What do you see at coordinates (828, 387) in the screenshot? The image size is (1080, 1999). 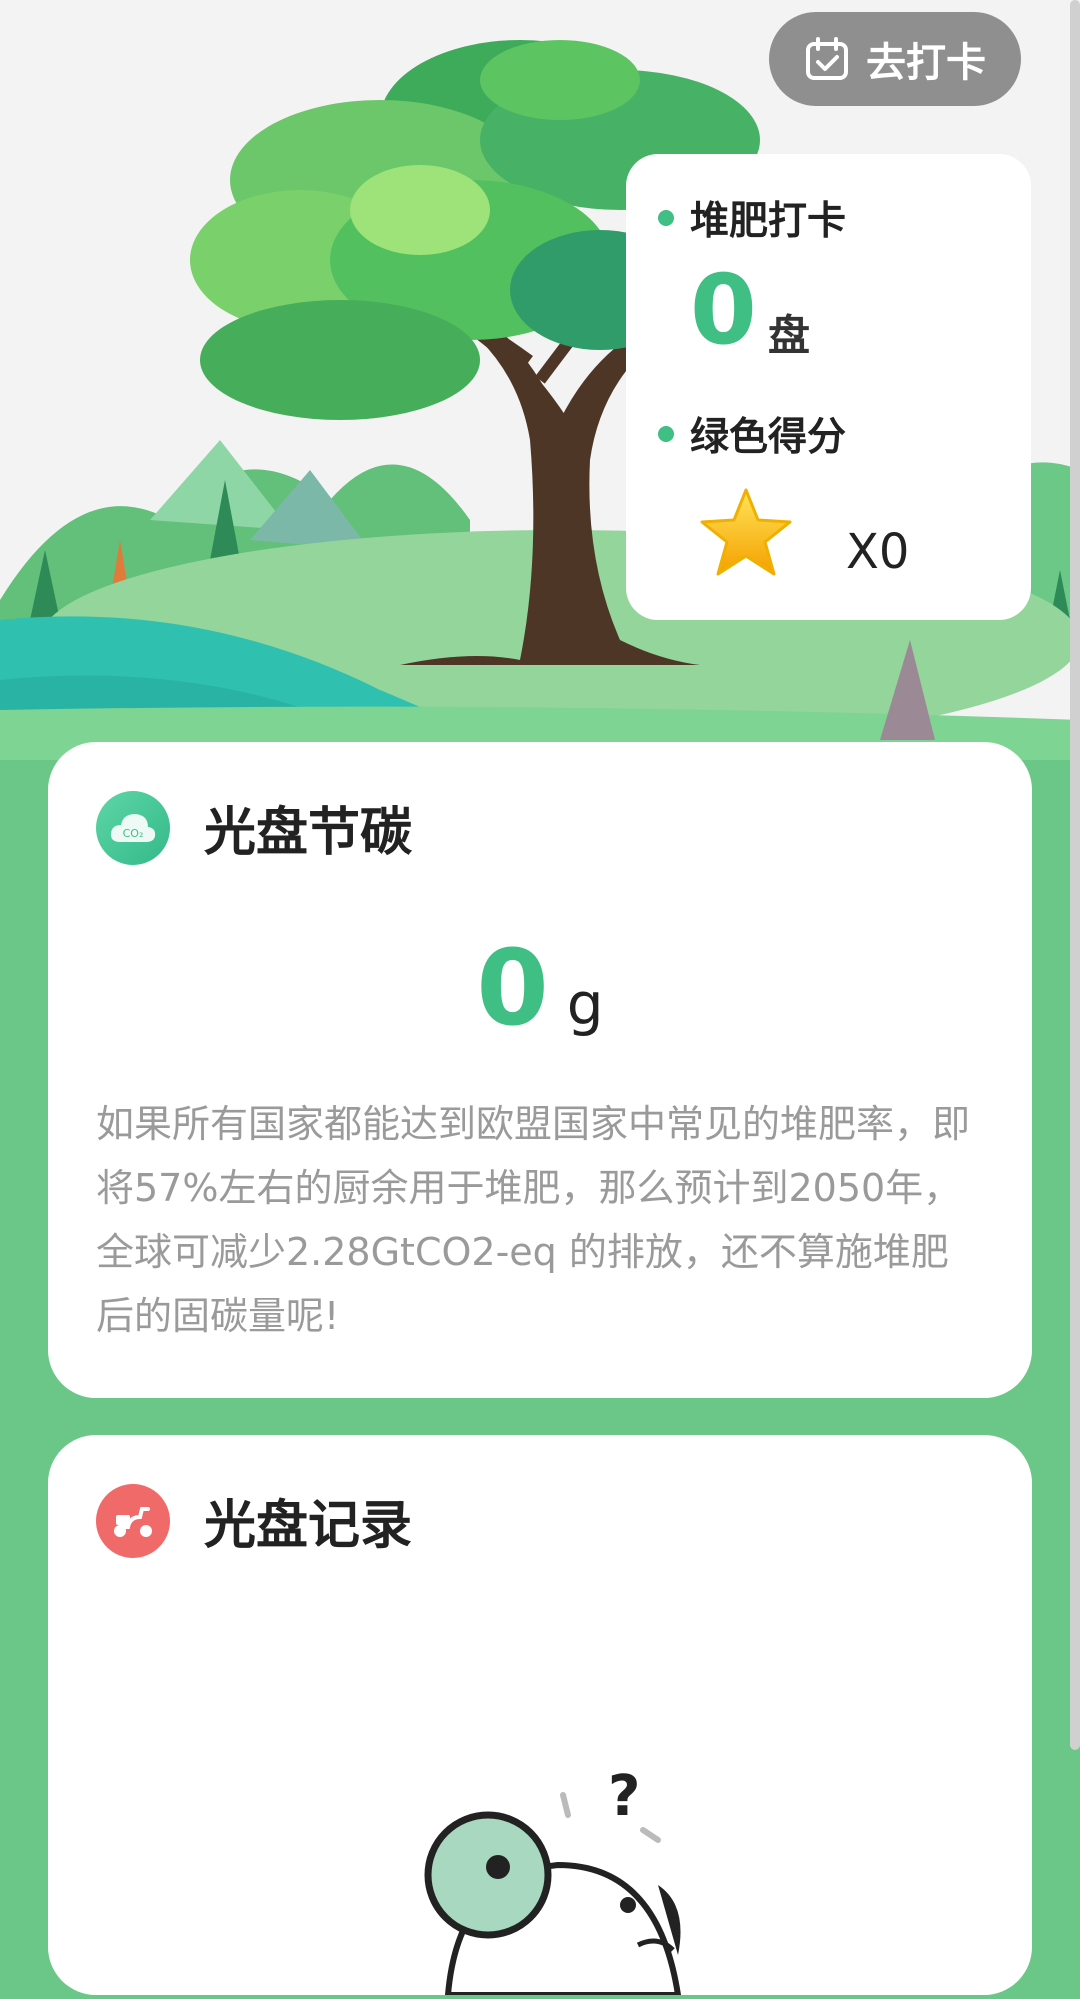 I see `stats-card: 堆肥打卡 0 盘 绿色得分 X0` at bounding box center [828, 387].